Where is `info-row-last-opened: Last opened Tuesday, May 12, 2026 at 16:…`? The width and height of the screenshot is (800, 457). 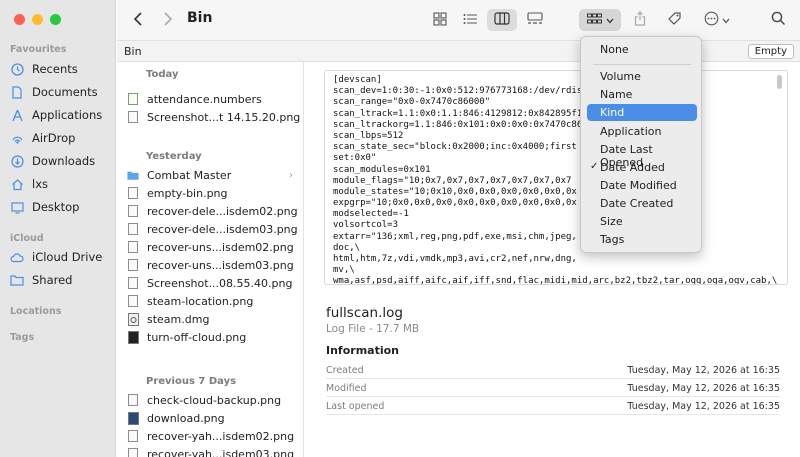 info-row-last-opened: Last opened Tuesday, May 12, 2026 at 16:… is located at coordinates (553, 406).